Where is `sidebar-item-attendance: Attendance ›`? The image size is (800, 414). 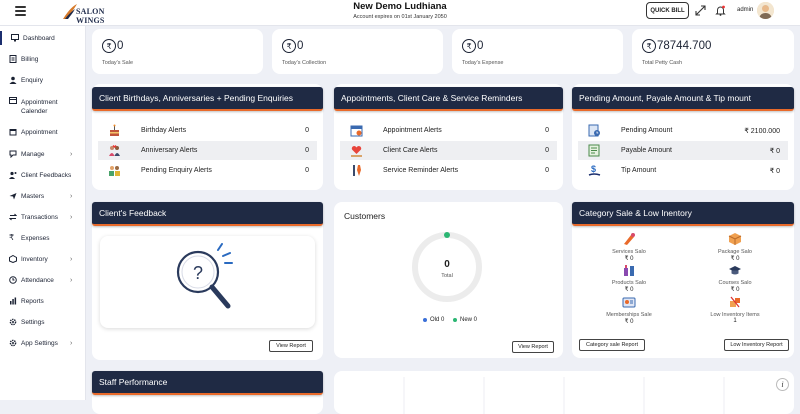
sidebar-item-attendance: Attendance › is located at coordinates (43, 280).